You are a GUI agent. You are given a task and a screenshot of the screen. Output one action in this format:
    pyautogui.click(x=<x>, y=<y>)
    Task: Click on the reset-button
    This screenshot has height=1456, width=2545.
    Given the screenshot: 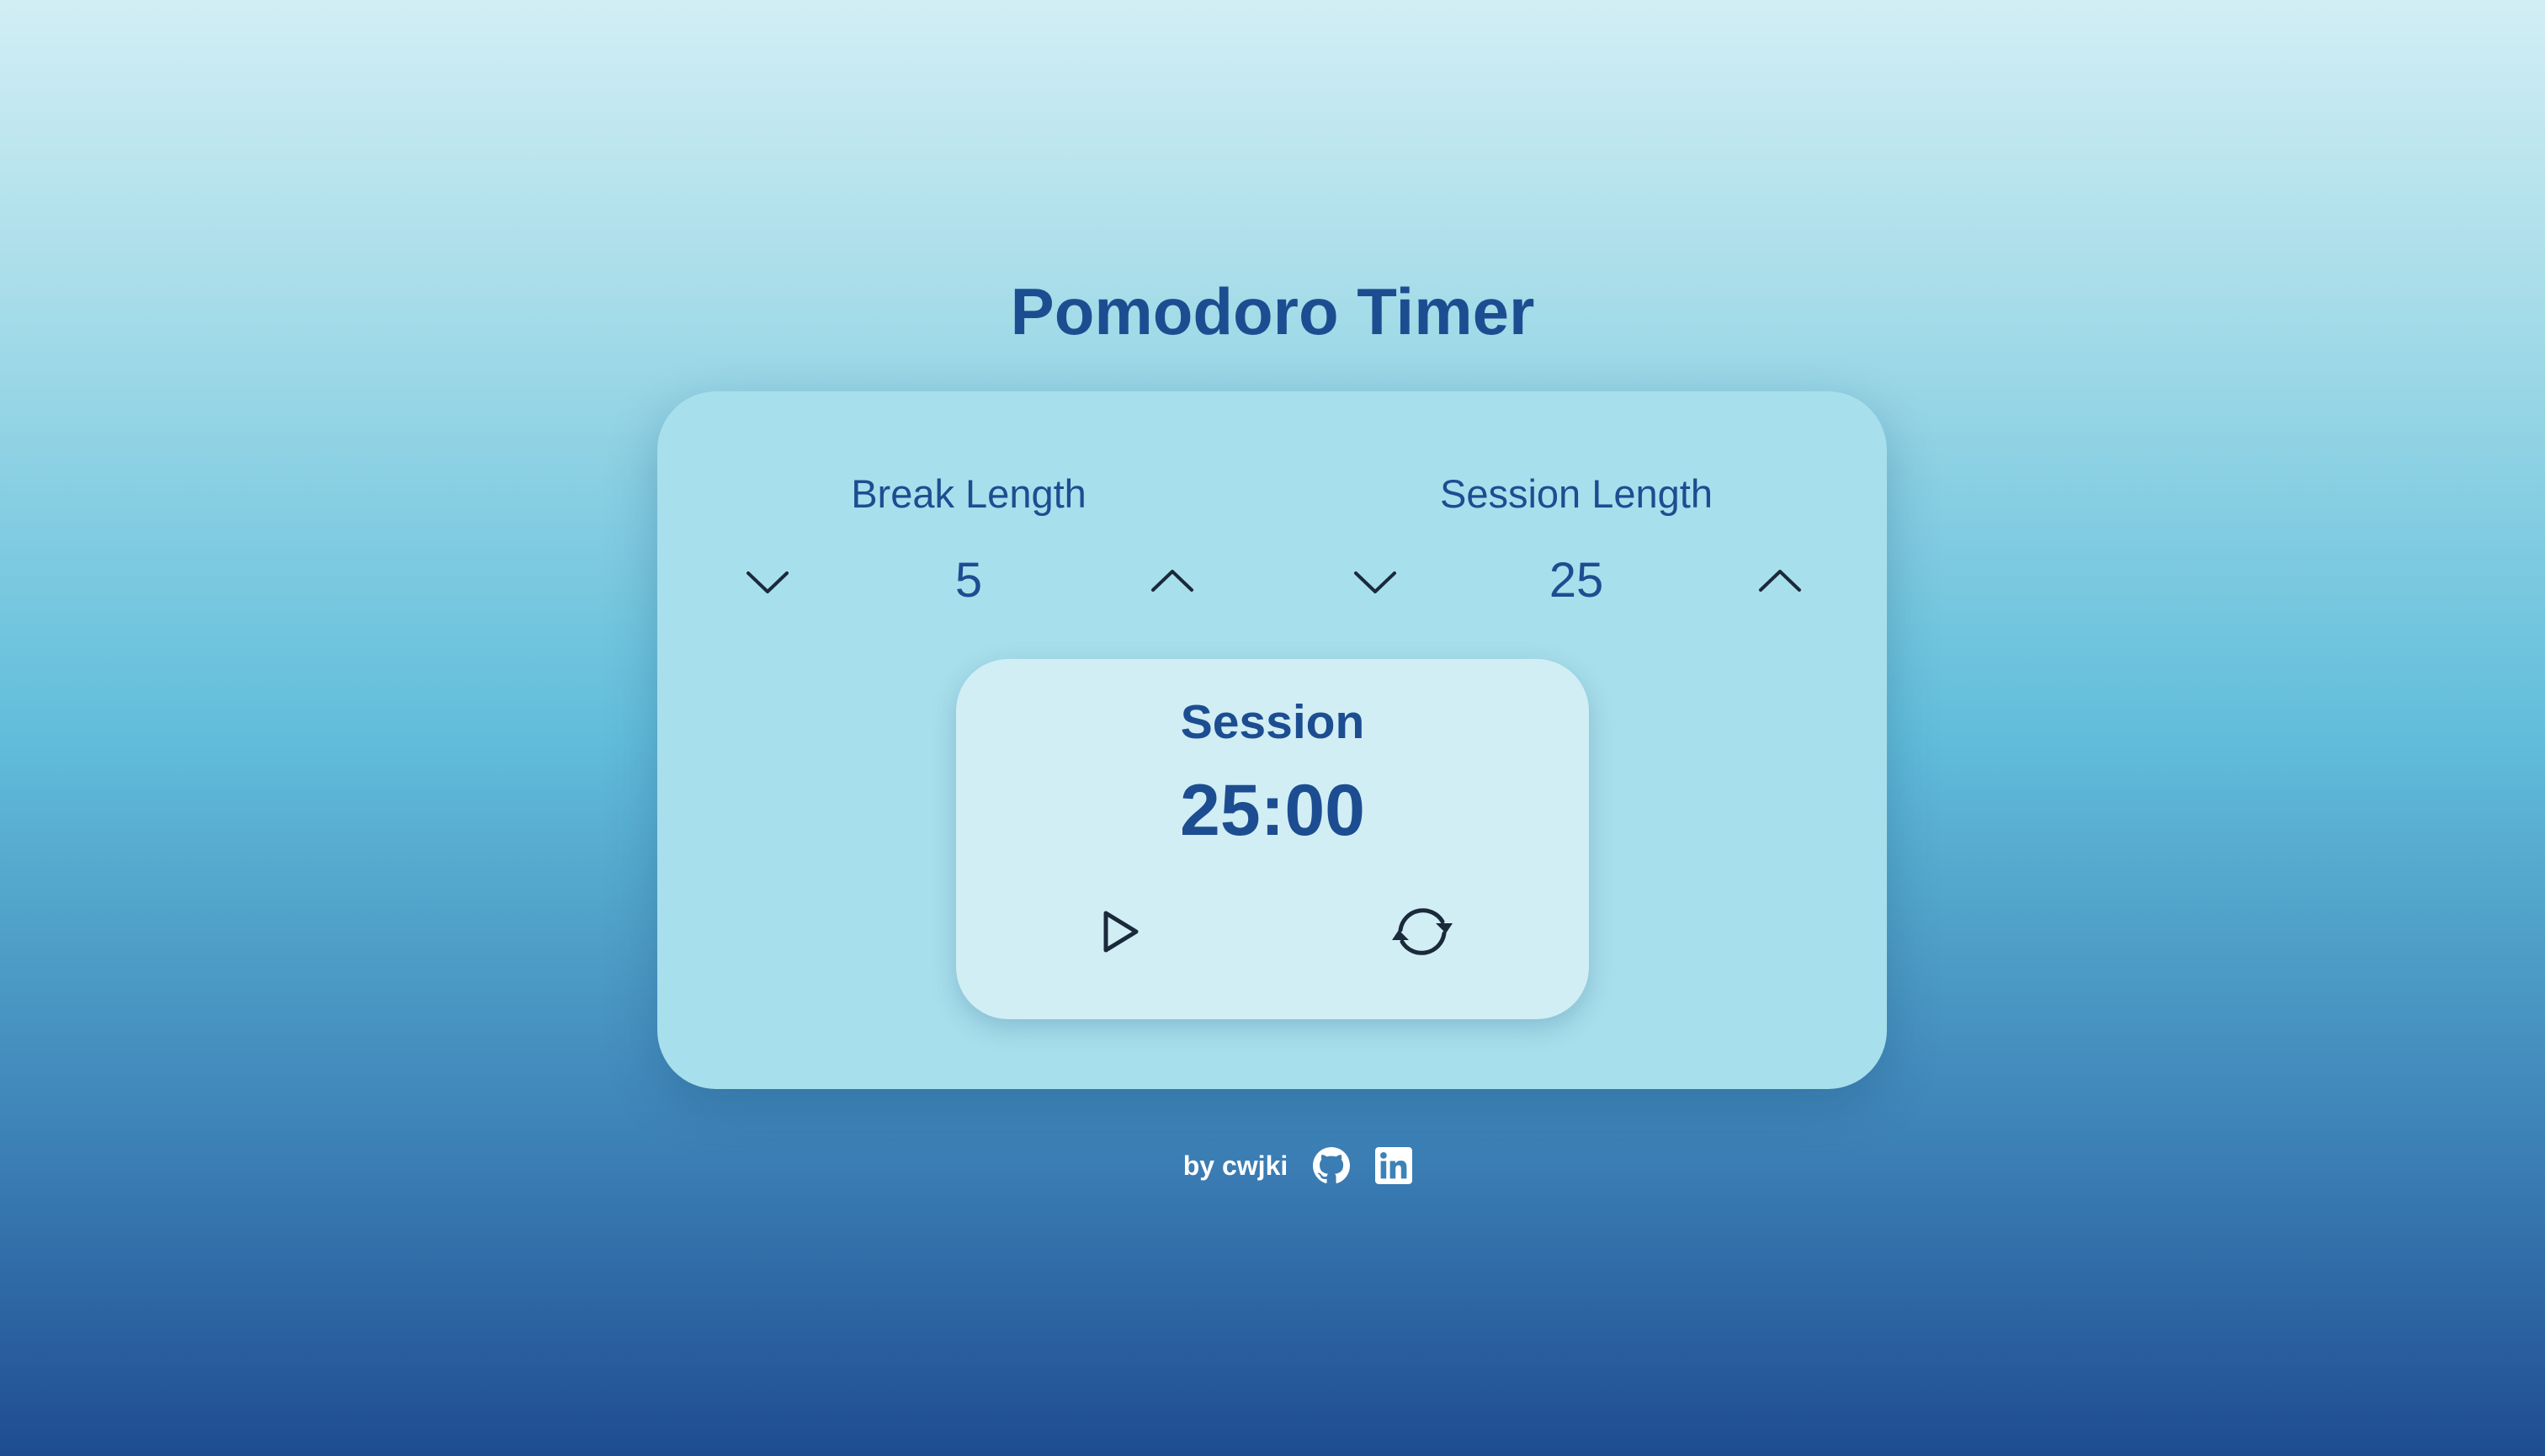 What is the action you would take?
    pyautogui.click(x=1422, y=931)
    